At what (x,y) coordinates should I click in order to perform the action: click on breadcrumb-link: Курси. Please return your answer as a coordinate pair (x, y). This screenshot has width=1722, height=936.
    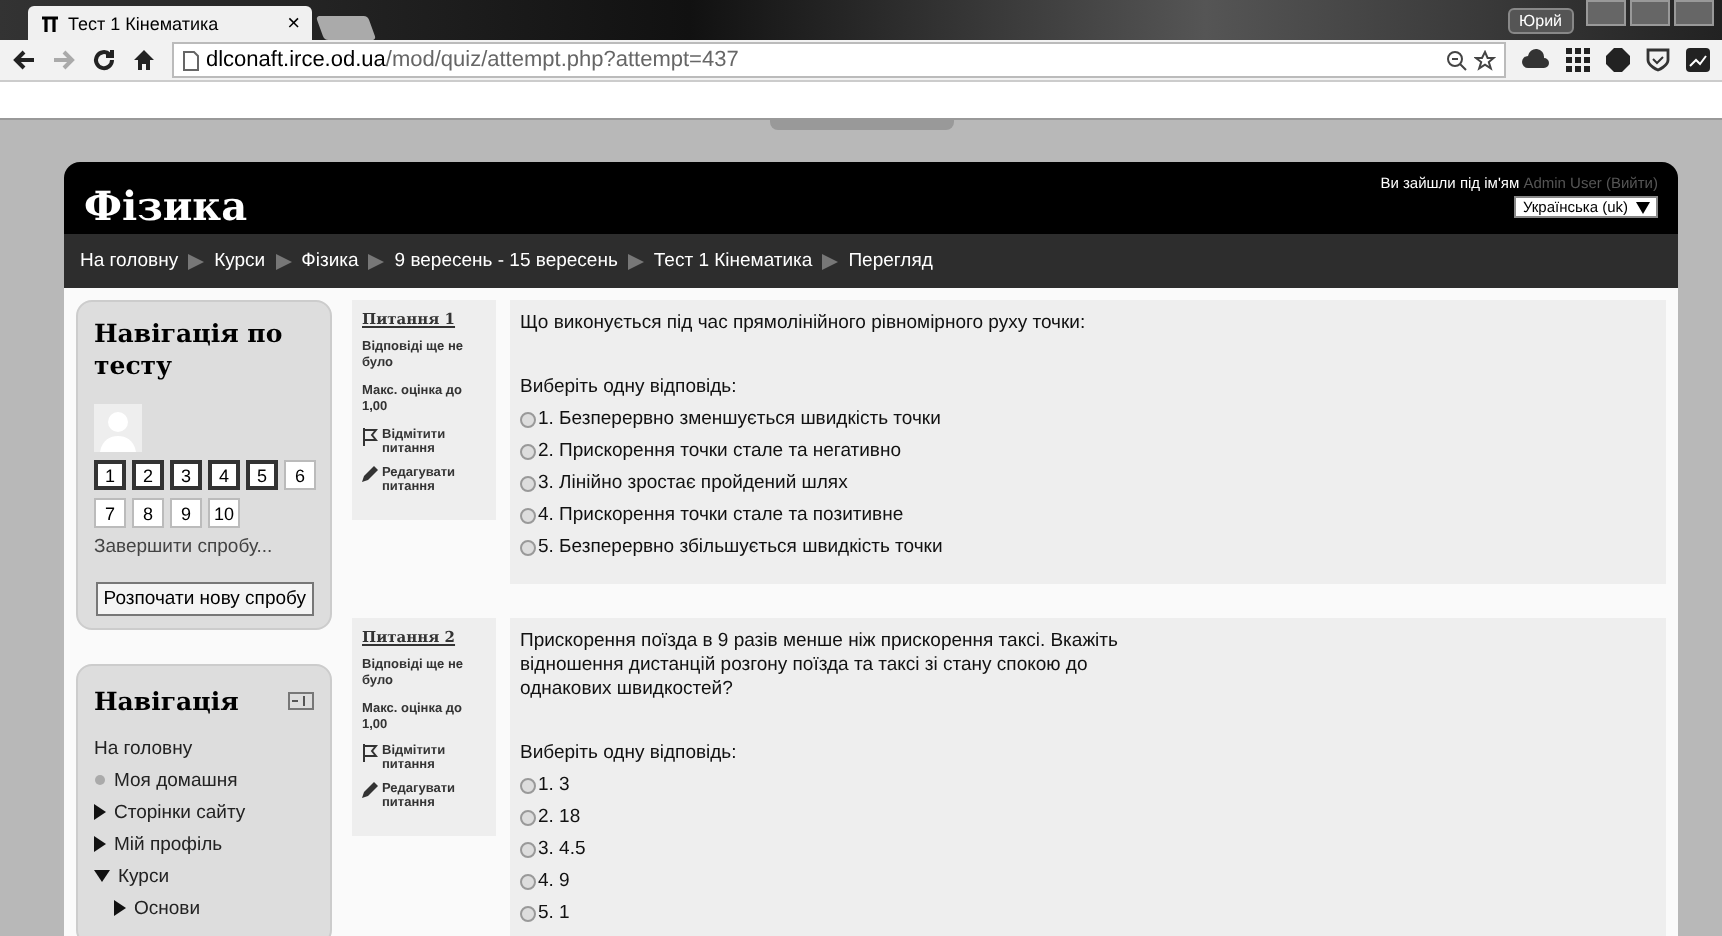
    Looking at the image, I should click on (240, 261).